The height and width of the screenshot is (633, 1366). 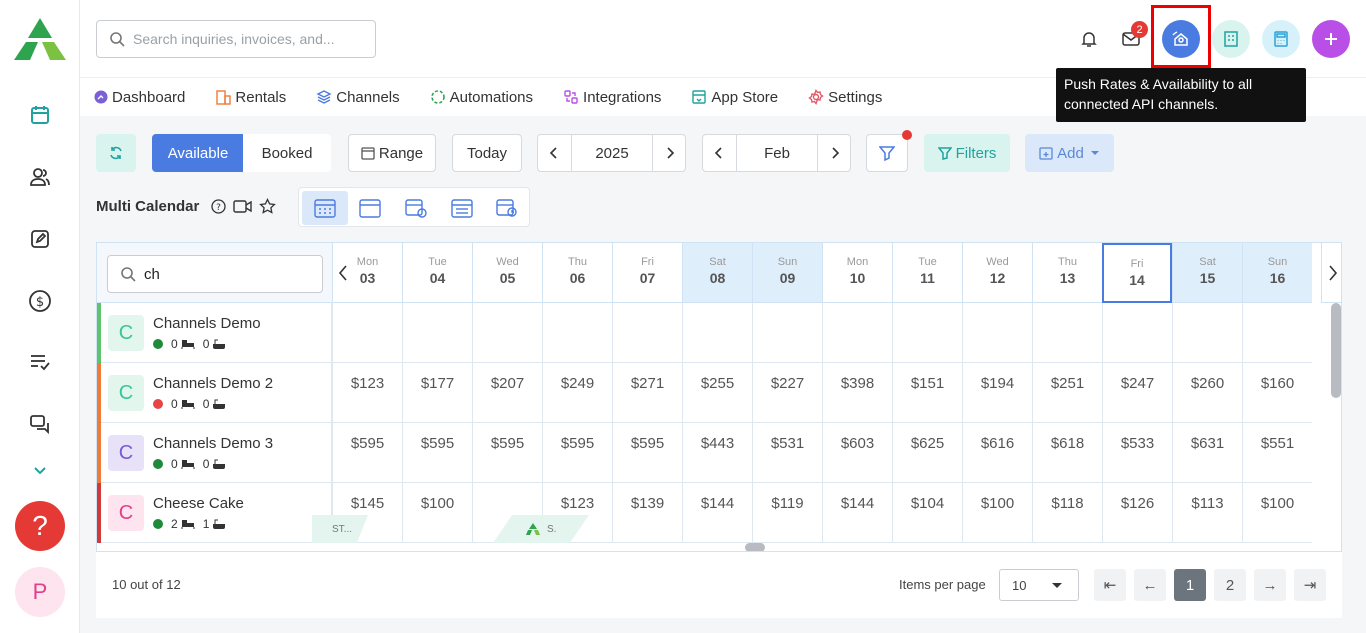 I want to click on nav-channels: Channels, so click(x=358, y=97).